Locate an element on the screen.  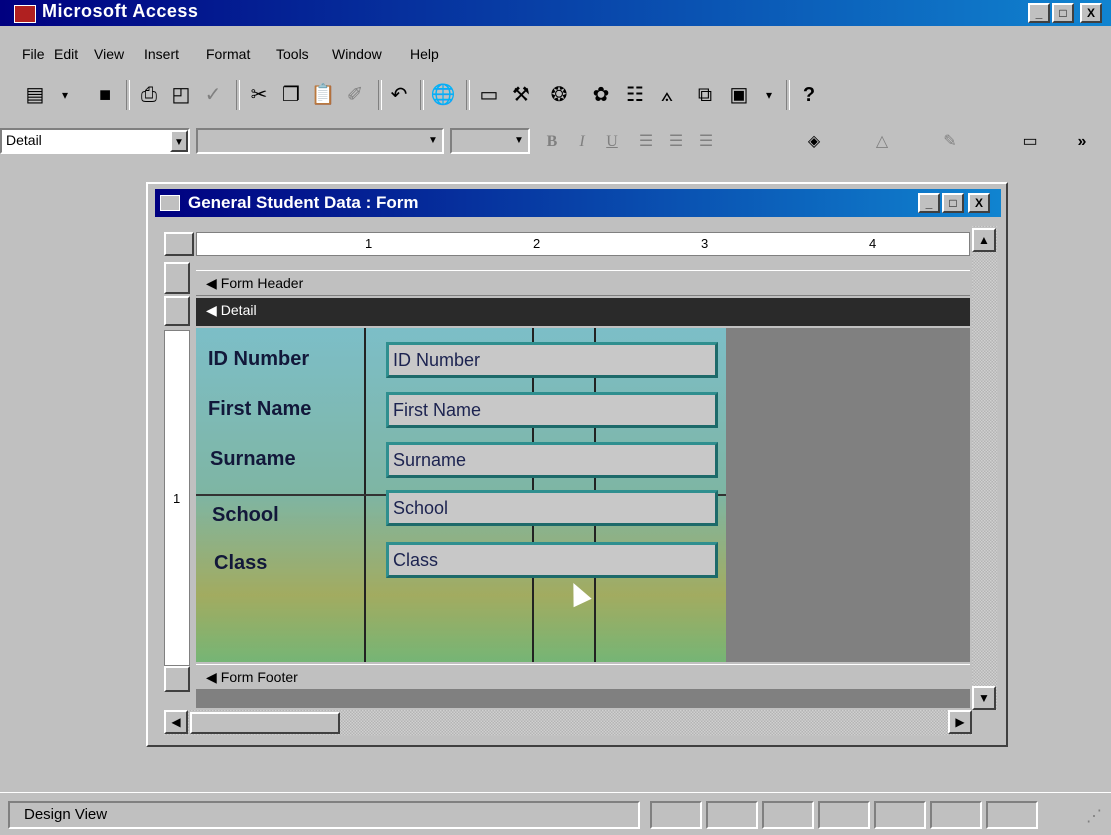
scroll-left-icon: ◀ is located at coordinates (176, 722).